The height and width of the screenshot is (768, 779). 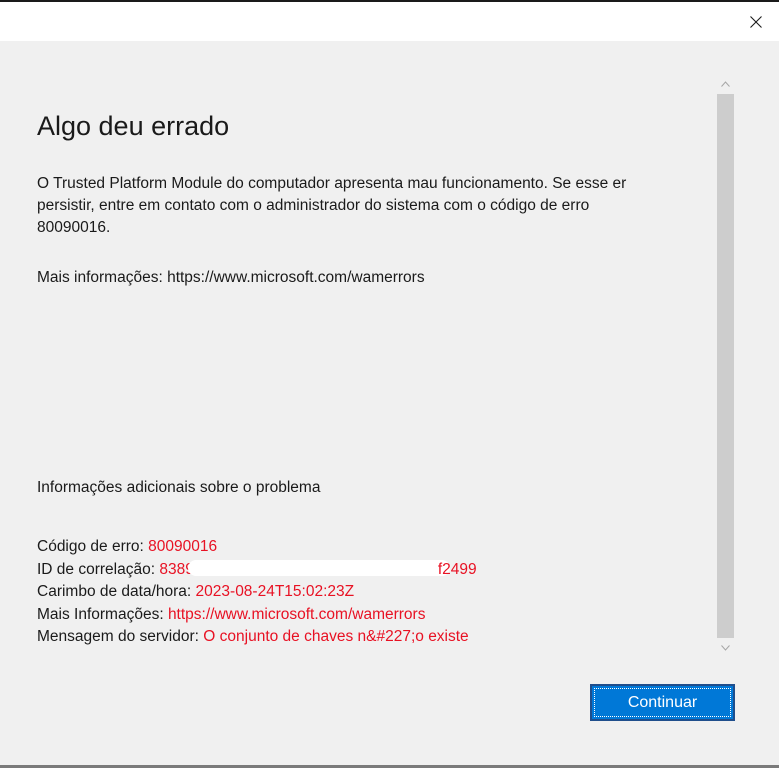 I want to click on error-message-line: 80090016., so click(x=74, y=227).